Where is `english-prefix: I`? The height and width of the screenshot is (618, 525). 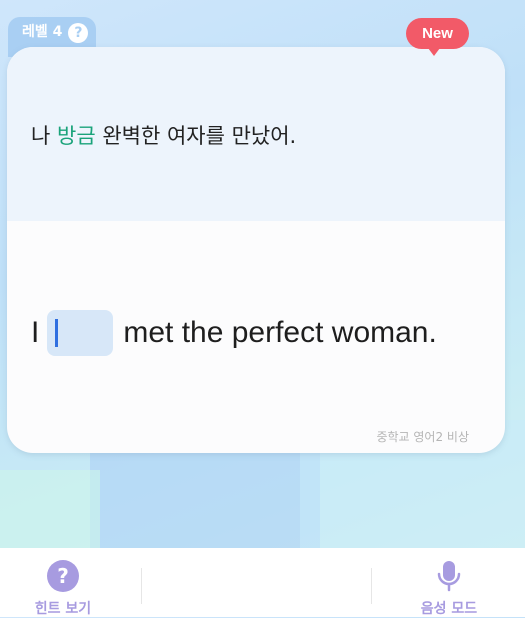 english-prefix: I is located at coordinates (35, 332).